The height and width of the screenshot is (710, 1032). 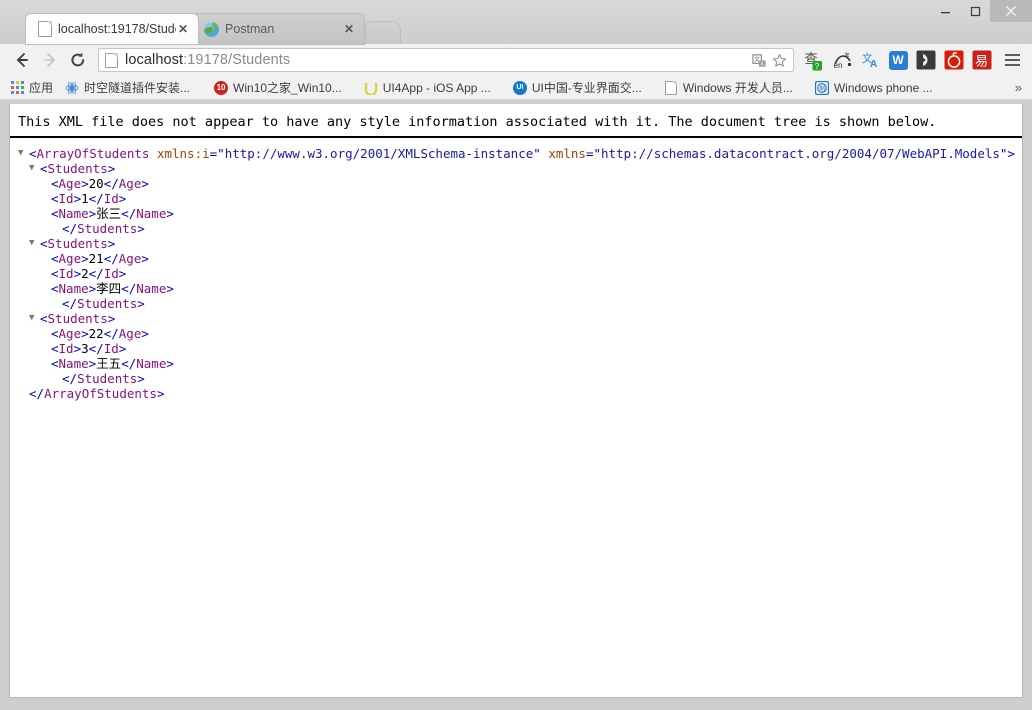 I want to click on google-translate-extension: 文 A, so click(x=870, y=60).